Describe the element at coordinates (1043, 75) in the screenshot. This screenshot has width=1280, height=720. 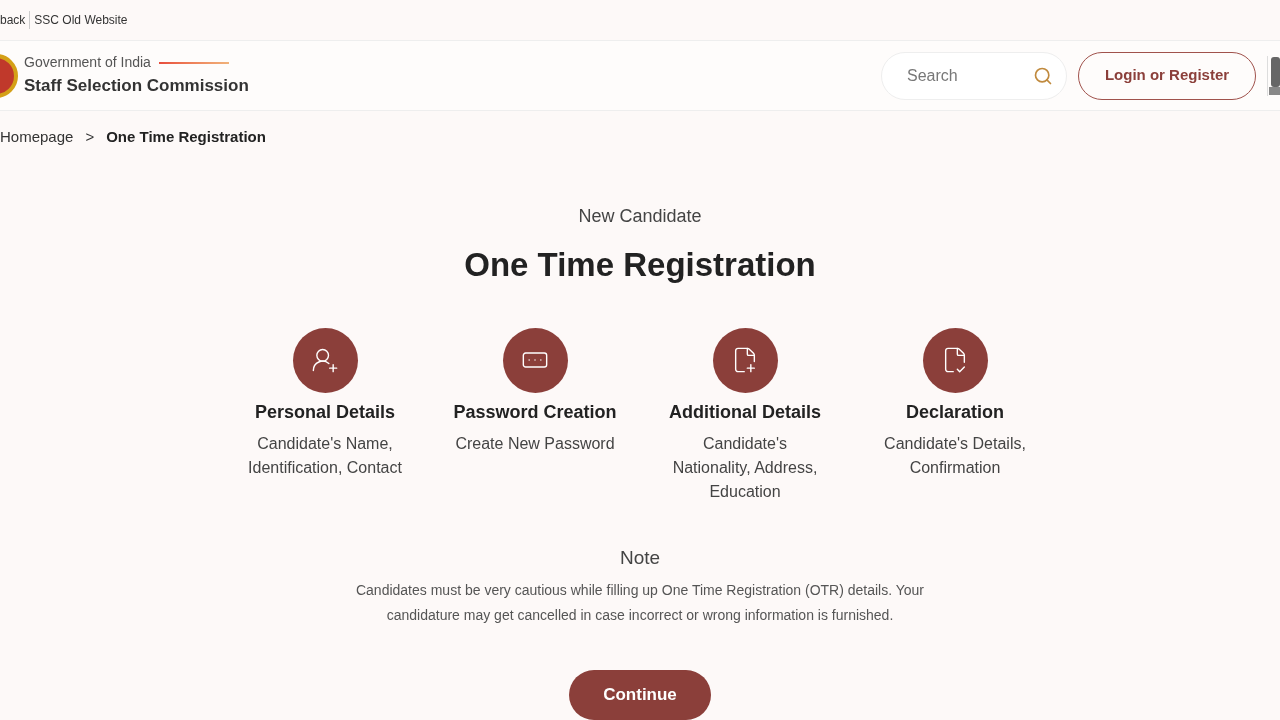
I see `search-icon` at that location.